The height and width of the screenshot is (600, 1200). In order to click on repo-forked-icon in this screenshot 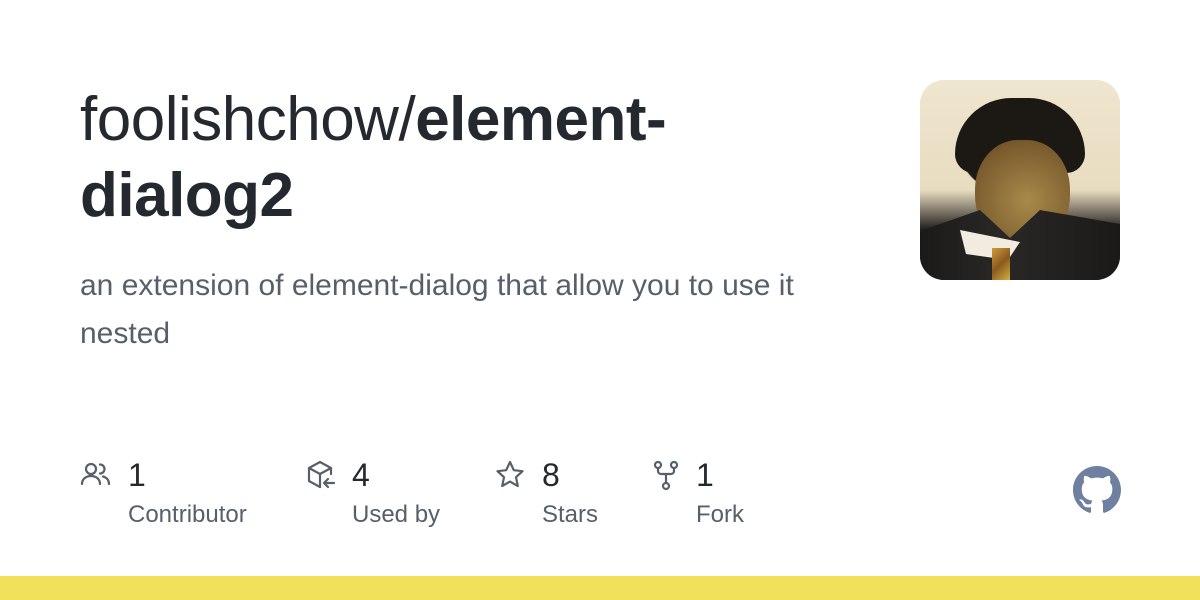, I will do `click(666, 475)`.